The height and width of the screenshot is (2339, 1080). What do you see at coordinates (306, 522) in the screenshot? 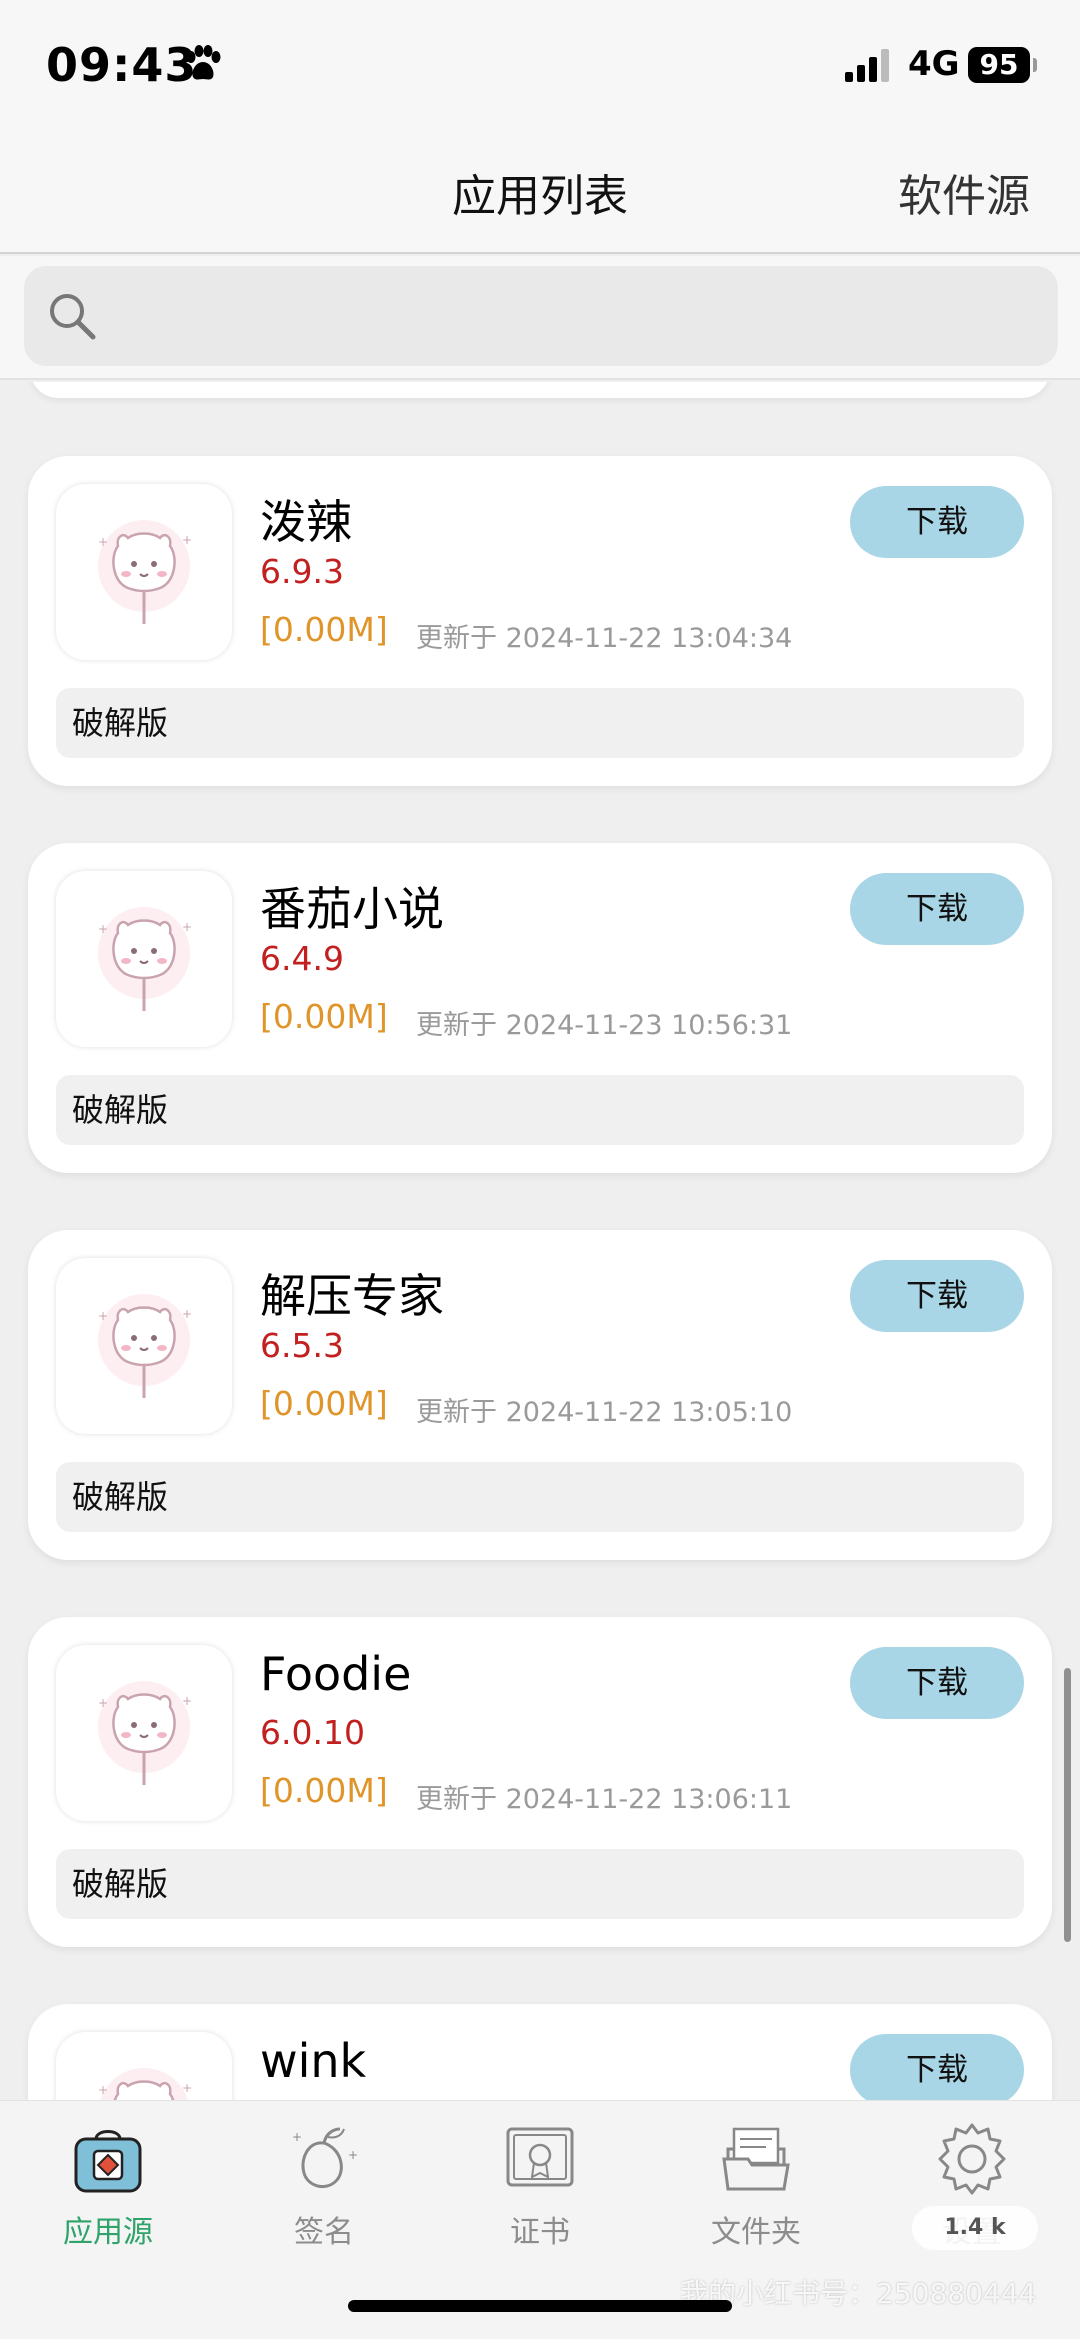
I see `app-name: 泼辣` at bounding box center [306, 522].